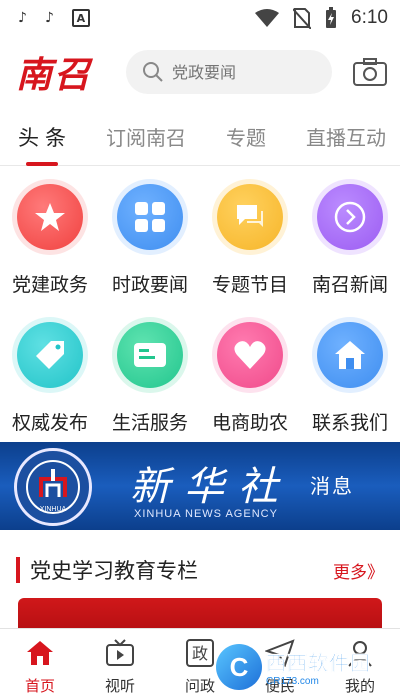  I want to click on watermark: C 西西软件园 CR173.com, so click(300, 667).